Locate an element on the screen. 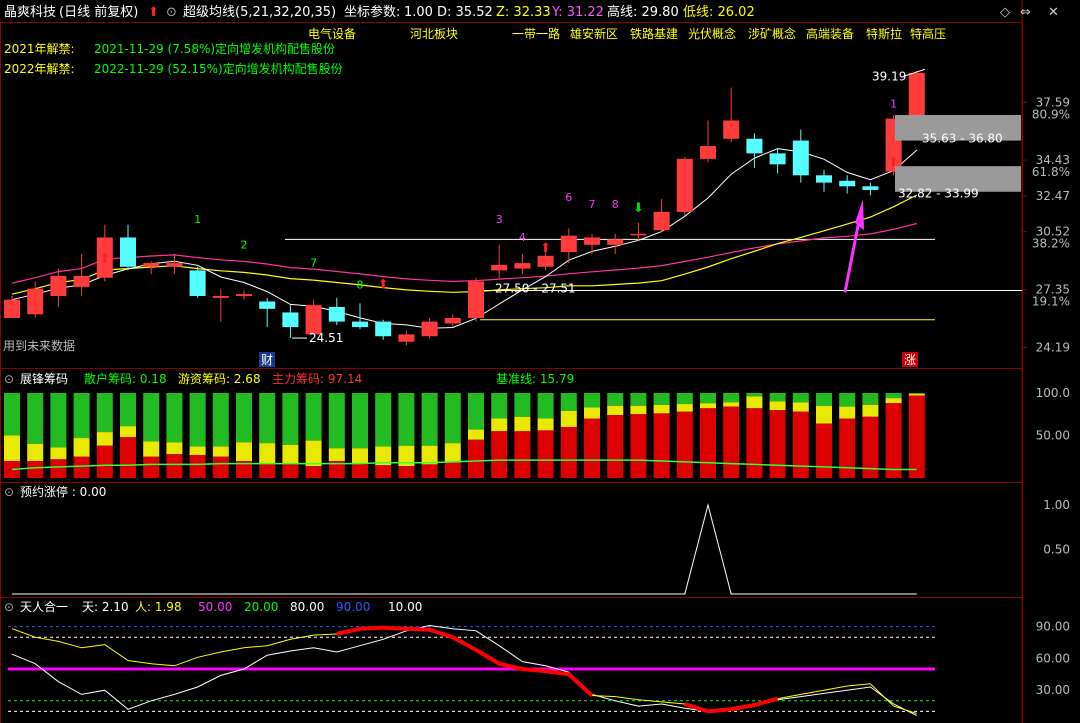 This screenshot has height=723, width=1080. pink-arrow-icon is located at coordinates (852, 254).